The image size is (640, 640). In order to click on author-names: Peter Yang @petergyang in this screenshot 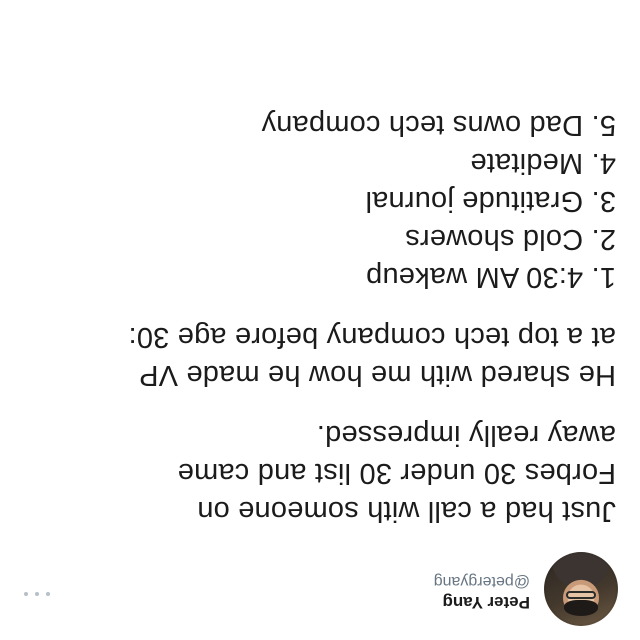, I will do `click(482, 591)`.